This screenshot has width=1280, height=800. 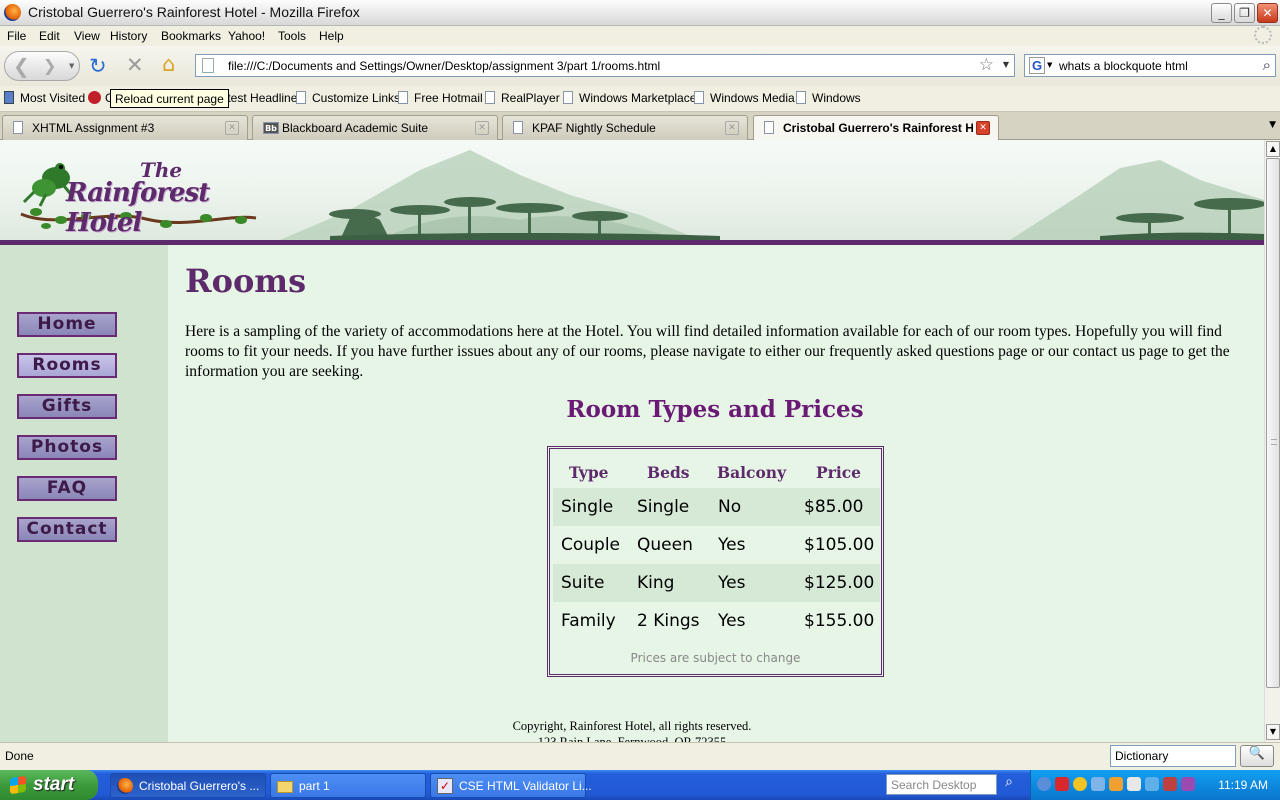 What do you see at coordinates (1272, 125) in the screenshot?
I see `tab-list-dropdown-icon: ▼` at bounding box center [1272, 125].